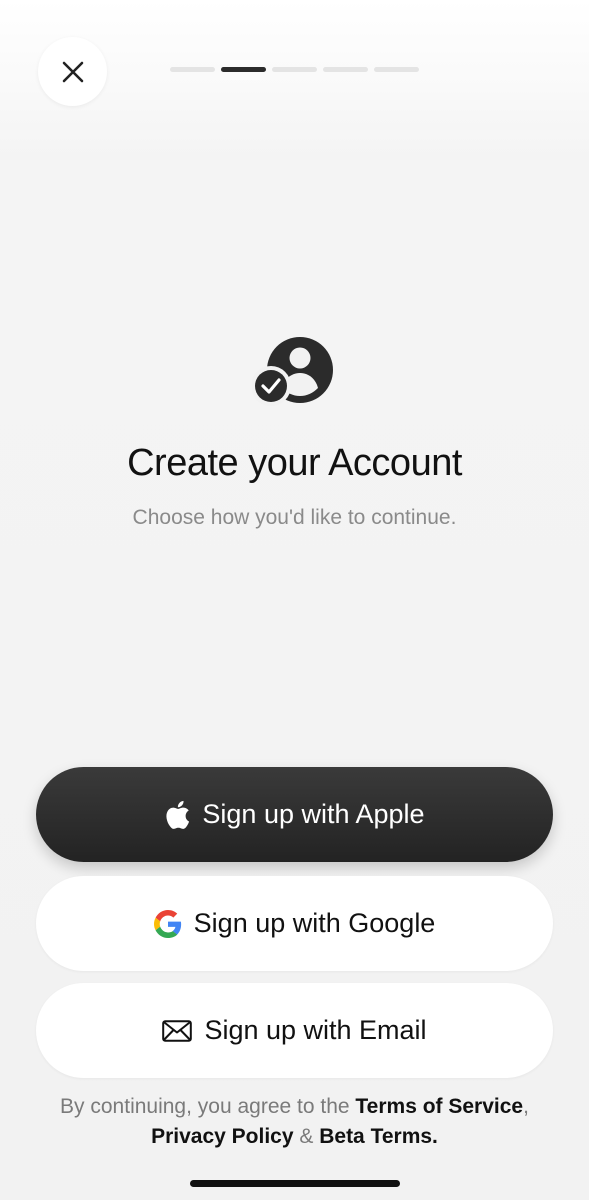 Image resolution: width=589 pixels, height=1200 pixels. What do you see at coordinates (167, 923) in the screenshot?
I see `google-icon` at bounding box center [167, 923].